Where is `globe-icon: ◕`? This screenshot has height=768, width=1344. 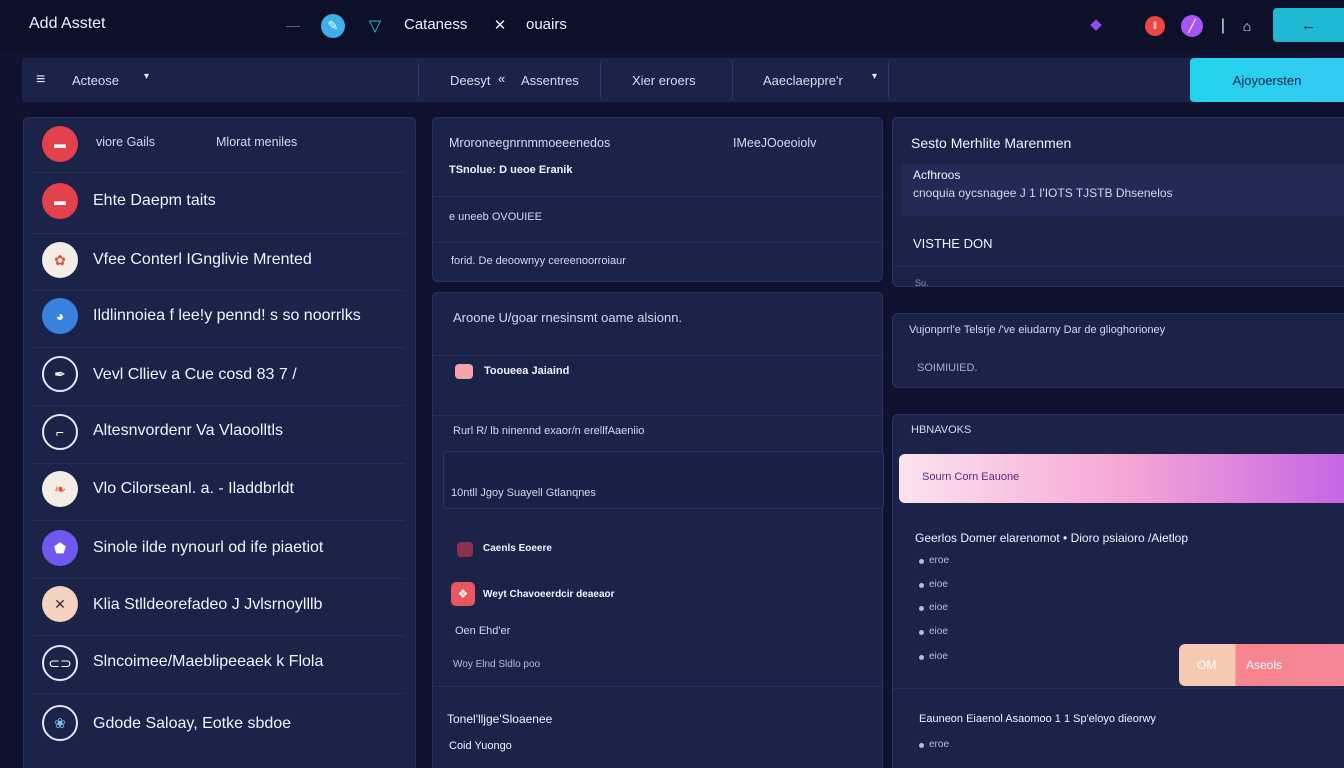 globe-icon: ◕ is located at coordinates (60, 316).